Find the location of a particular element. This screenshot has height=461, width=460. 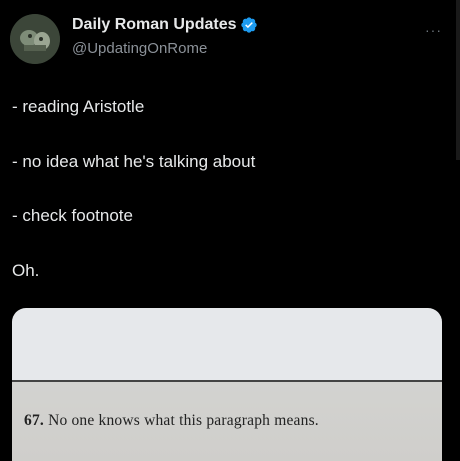

verified-badge-icon is located at coordinates (249, 25).